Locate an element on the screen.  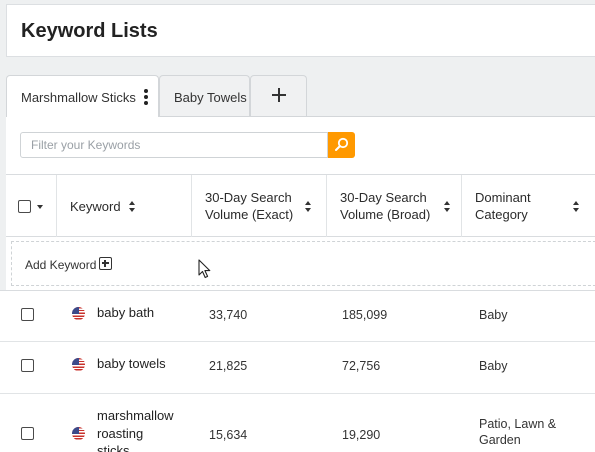
keyword-cell: marshmallow roasting sticks is located at coordinates (135, 429).